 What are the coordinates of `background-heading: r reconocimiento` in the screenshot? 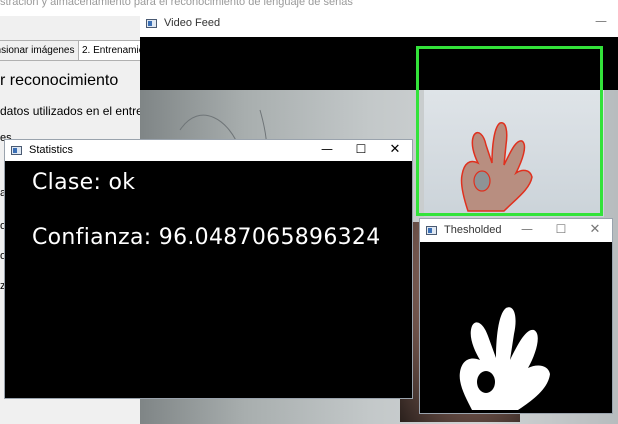 It's located at (59, 80).